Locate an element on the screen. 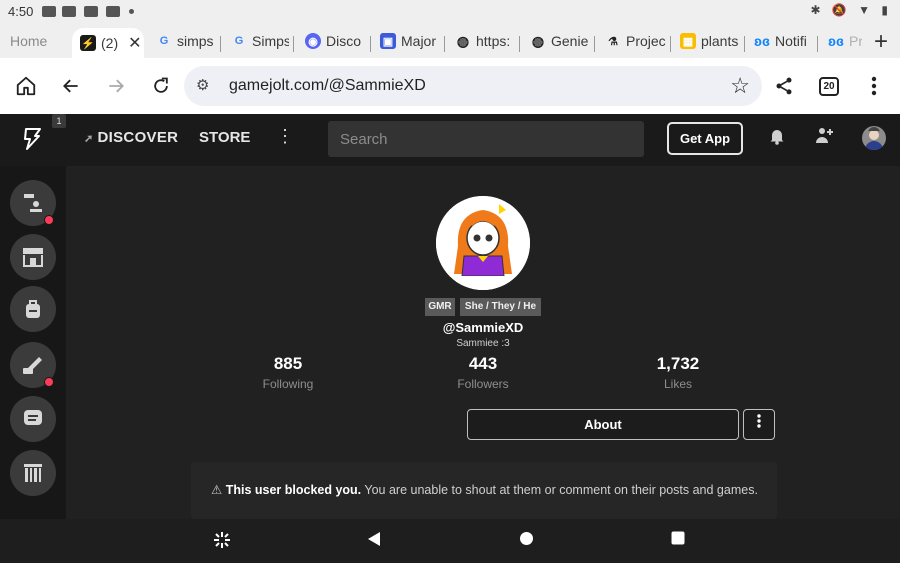 Image resolution: width=900 pixels, height=563 pixels. close-tab-icon: ✕ is located at coordinates (134, 43).